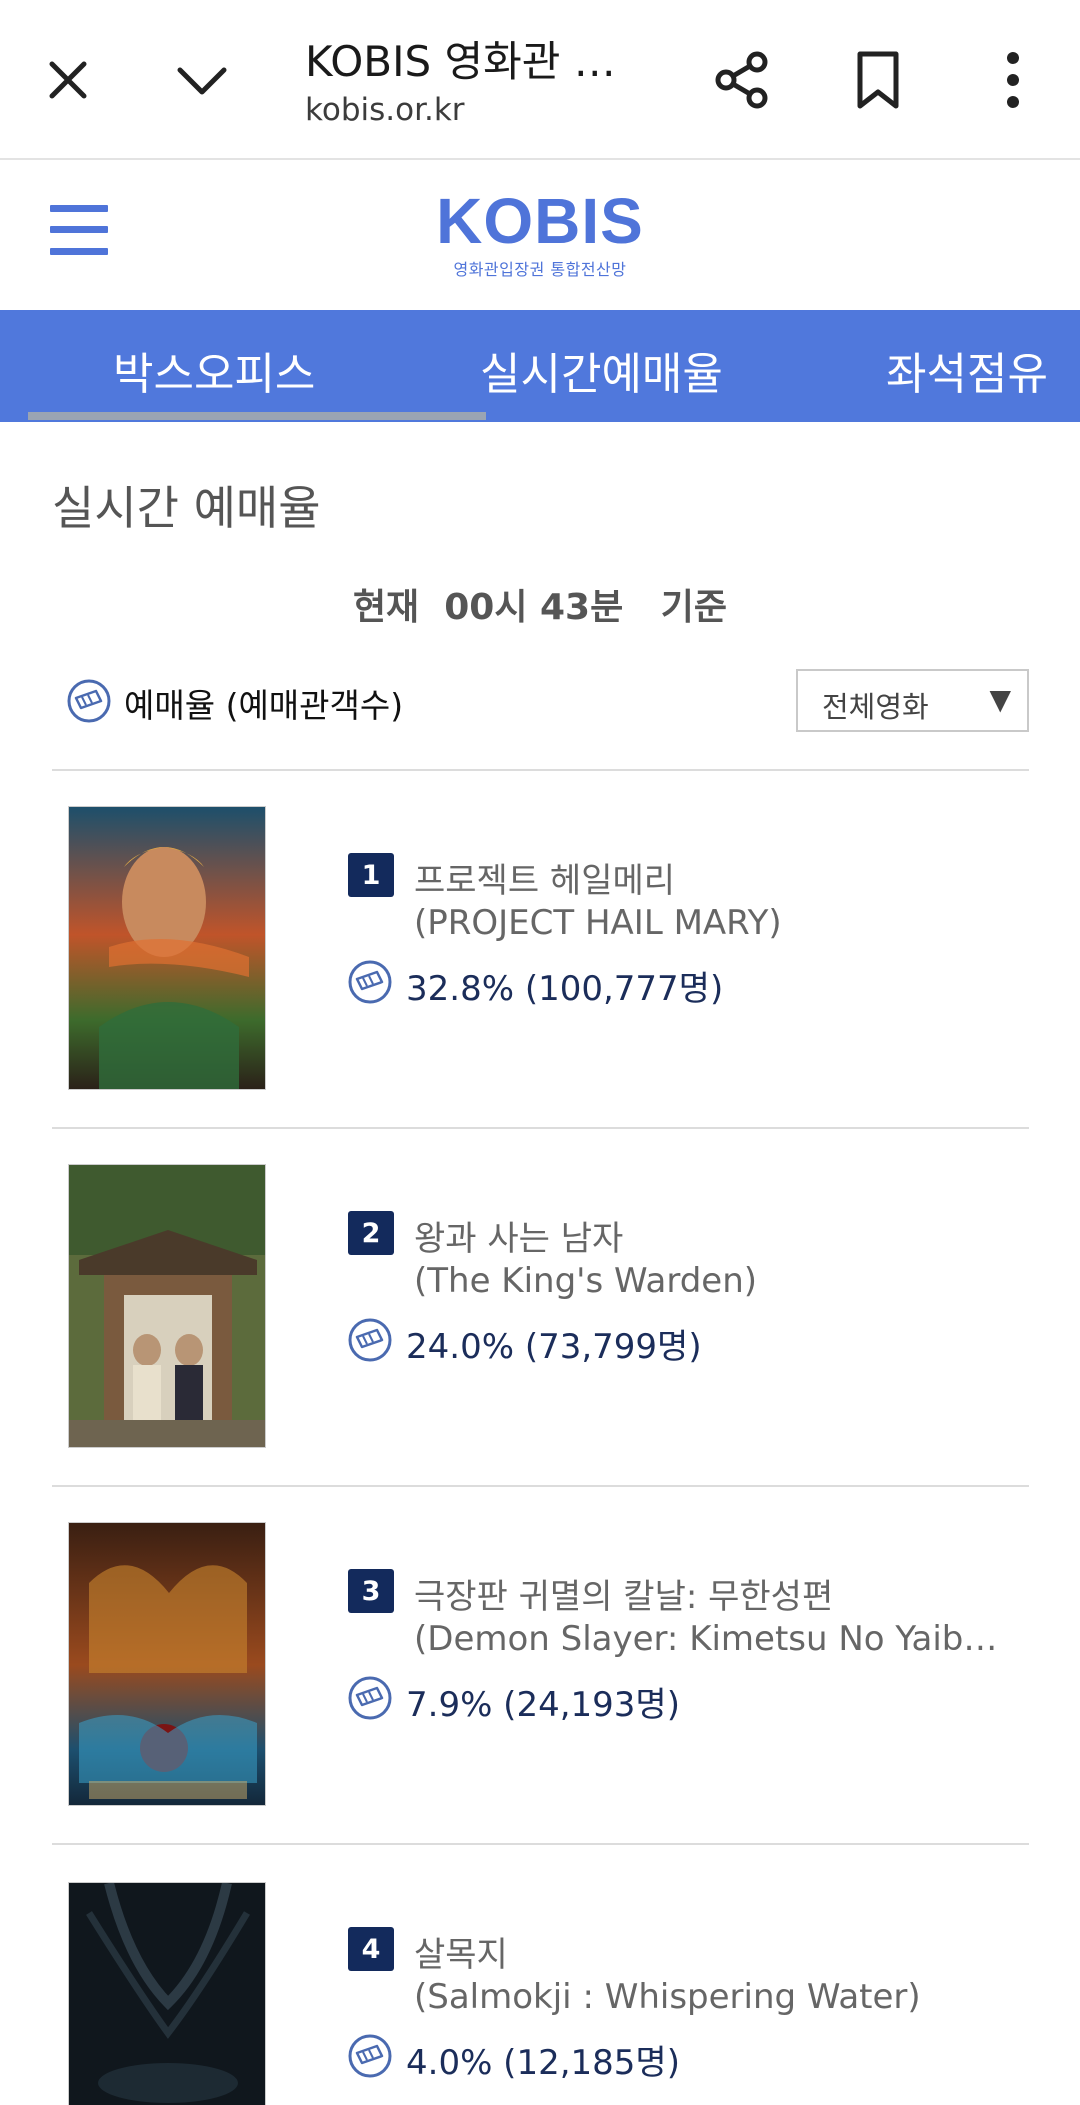 This screenshot has width=1080, height=2105. Describe the element at coordinates (214, 370) in the screenshot. I see `tab-box-office: 박스오피스` at that location.